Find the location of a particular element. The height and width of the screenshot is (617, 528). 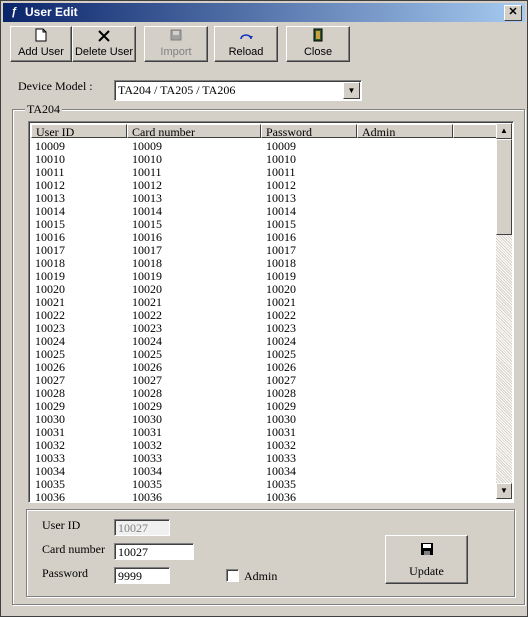

table-row: 10011 10011 10011 is located at coordinates (263, 172).